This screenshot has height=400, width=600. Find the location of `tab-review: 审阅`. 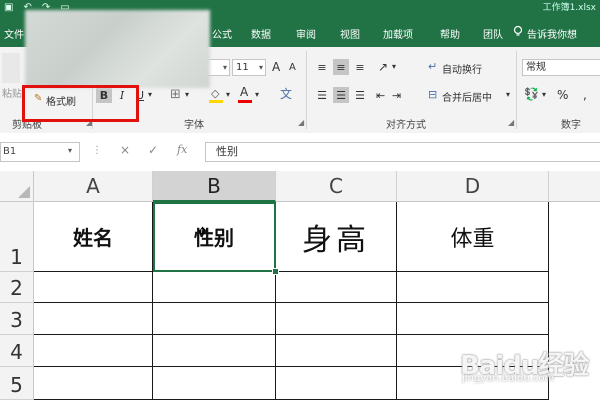

tab-review: 审阅 is located at coordinates (306, 33).